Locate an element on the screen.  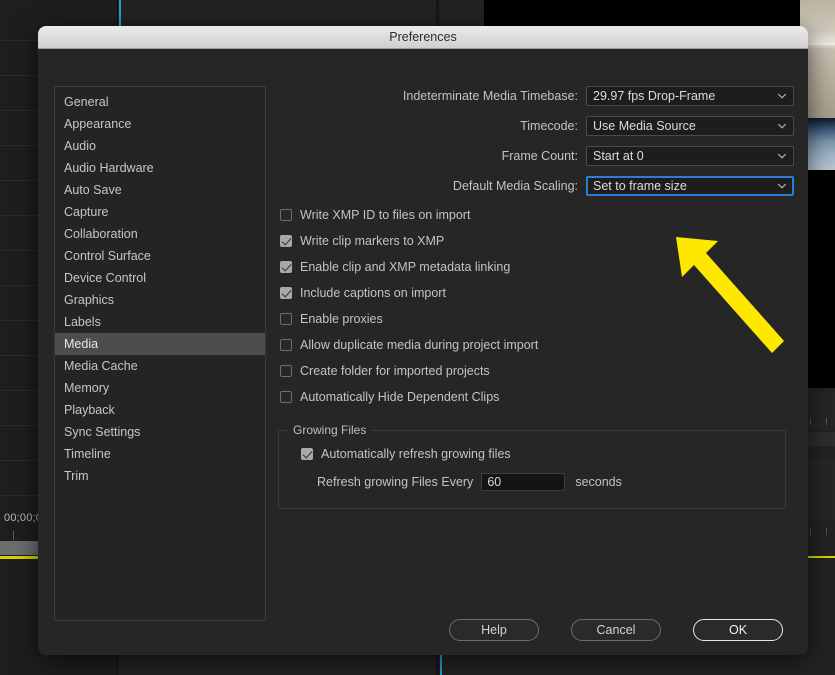
sidebar-item-control-surface: Control Surface is located at coordinates (160, 256).